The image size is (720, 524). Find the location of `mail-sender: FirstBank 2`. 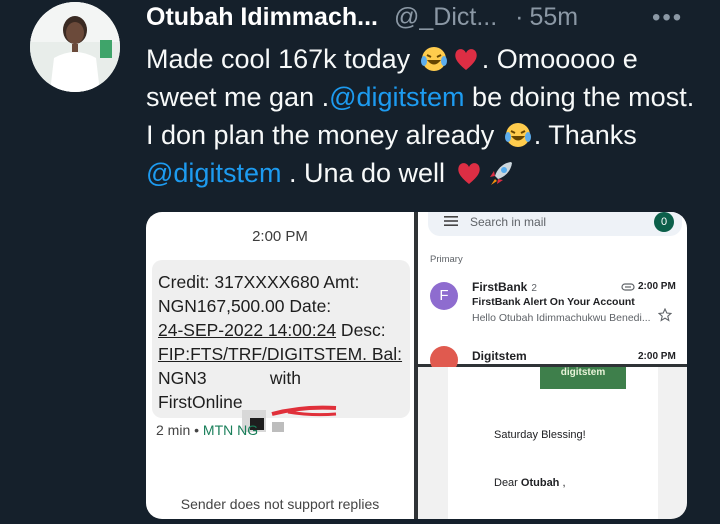

mail-sender: FirstBank 2 is located at coordinates (504, 287).